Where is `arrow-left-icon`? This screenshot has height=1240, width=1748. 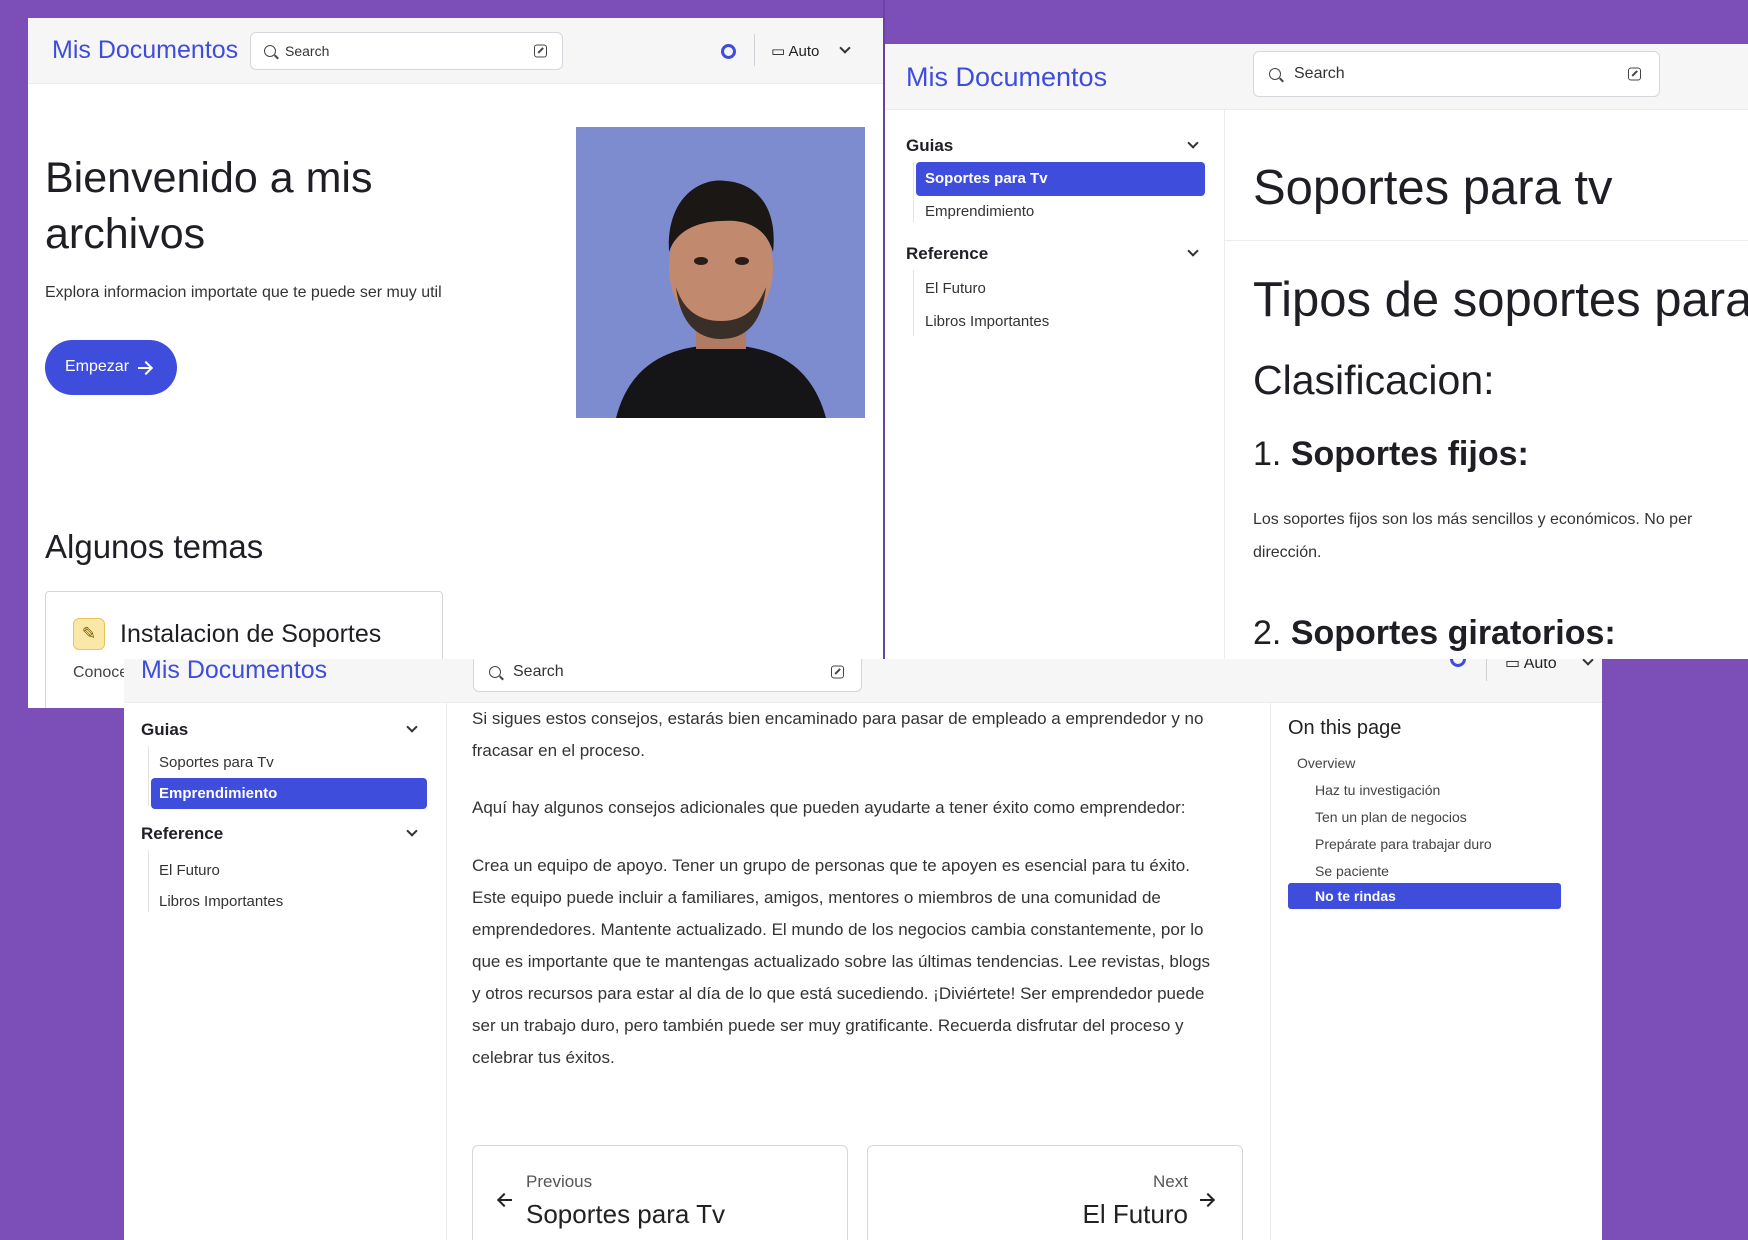
arrow-left-icon is located at coordinates (506, 1200).